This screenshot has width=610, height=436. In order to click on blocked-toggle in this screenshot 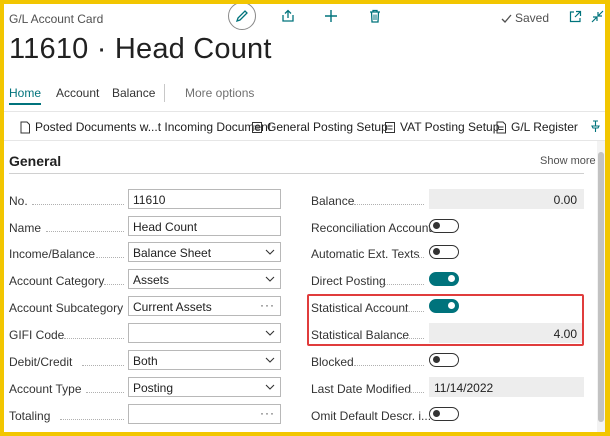, I will do `click(444, 360)`.